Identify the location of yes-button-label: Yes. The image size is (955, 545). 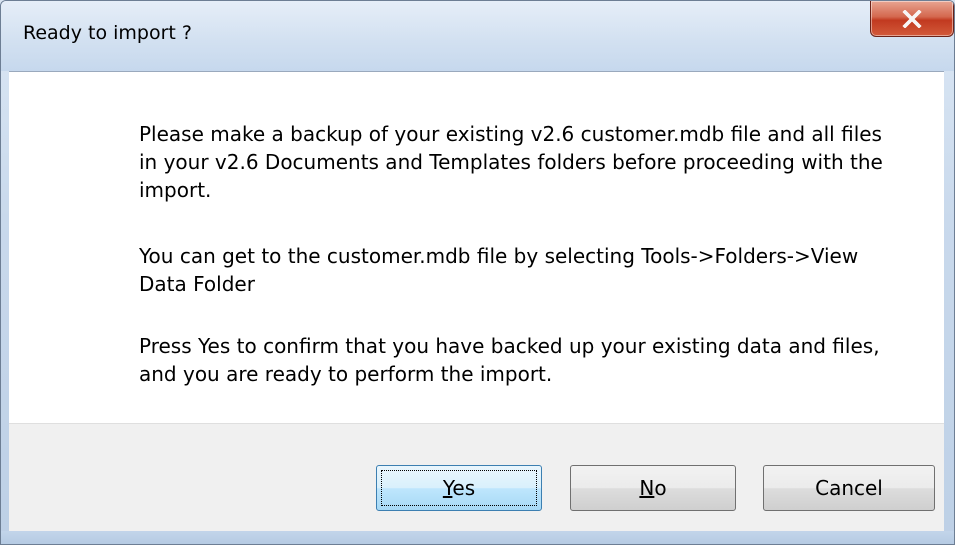
(459, 488).